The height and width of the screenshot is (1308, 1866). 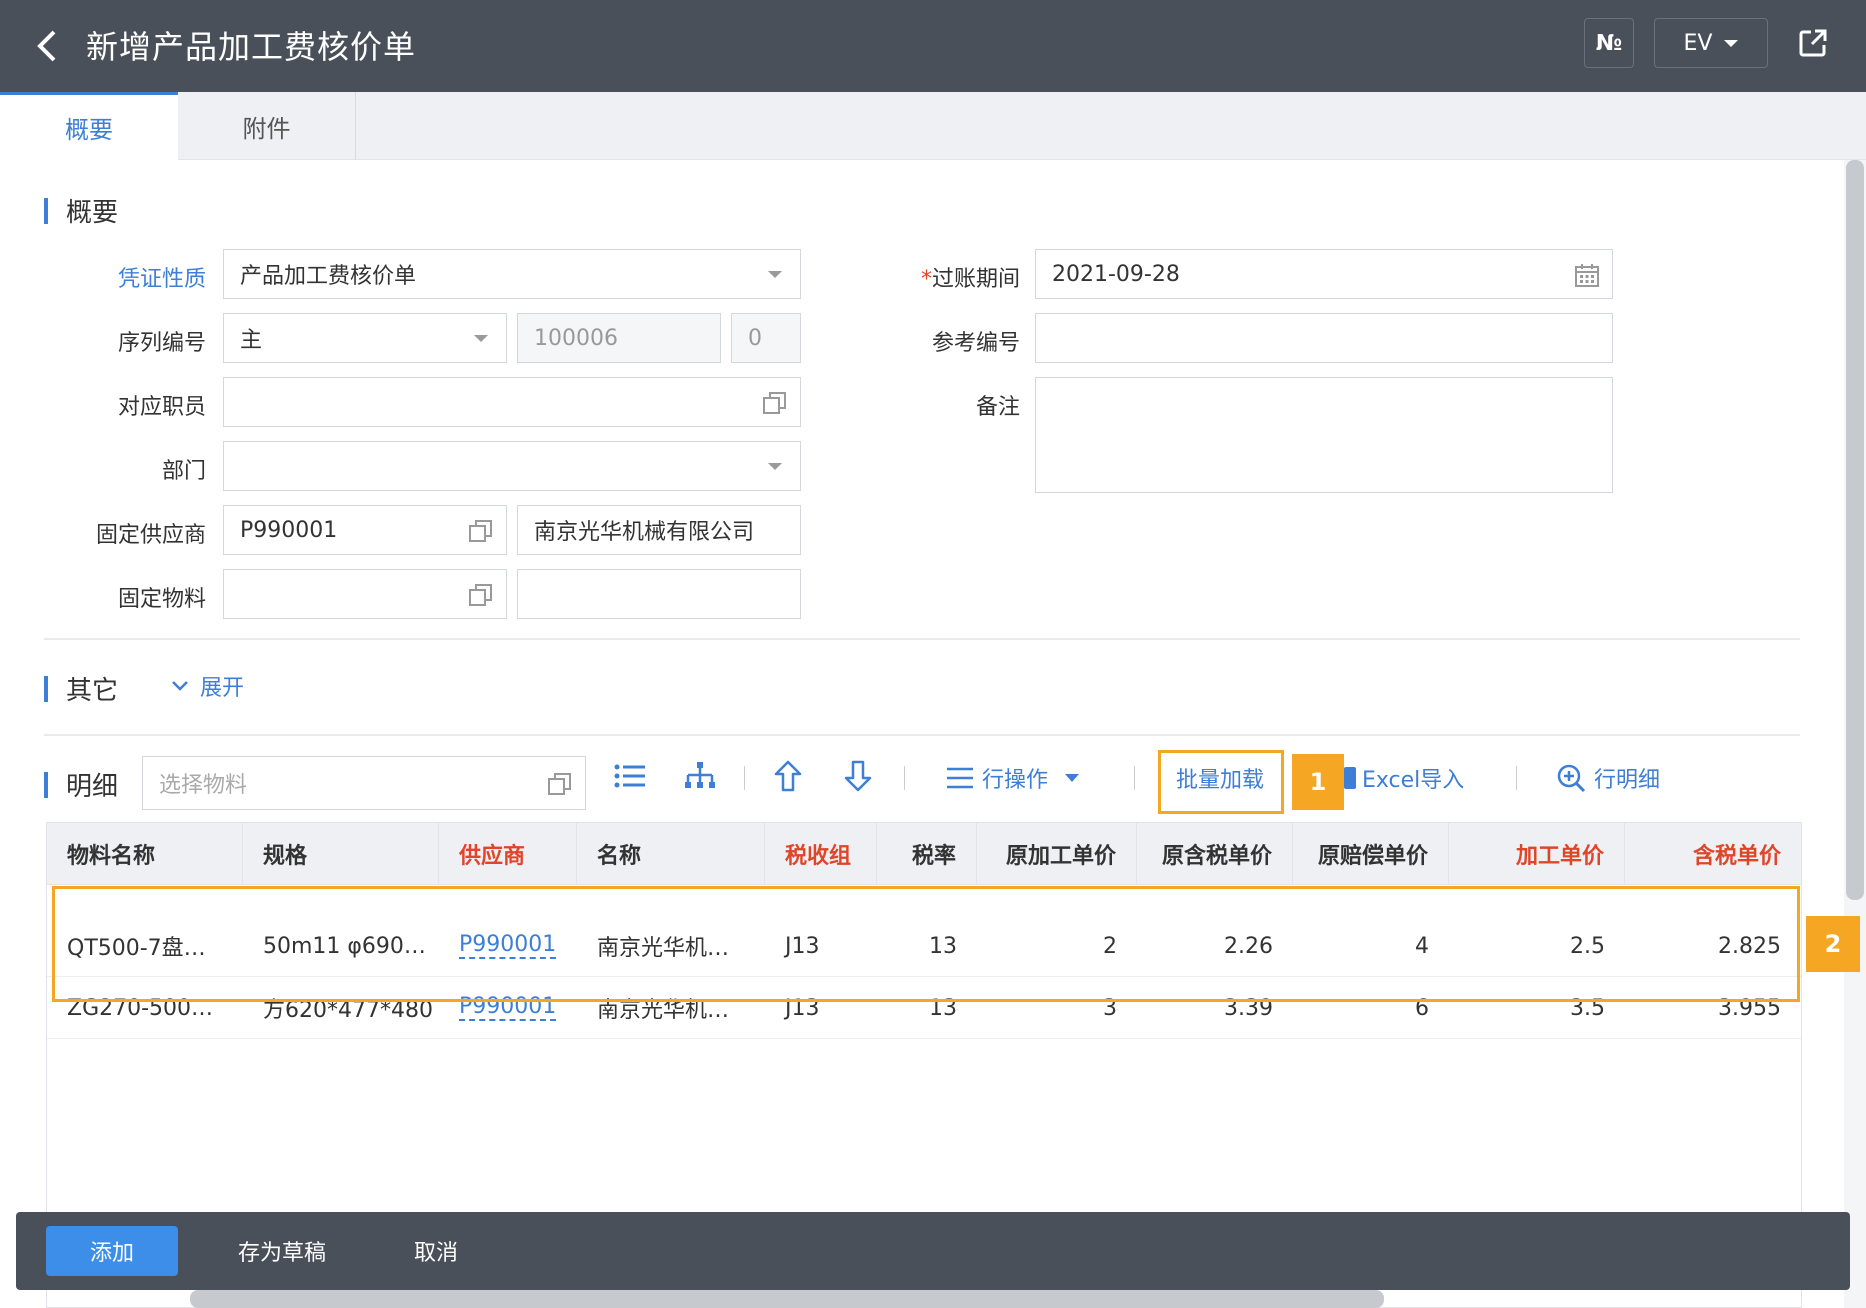 I want to click on required-asterisk: *, so click(x=926, y=279).